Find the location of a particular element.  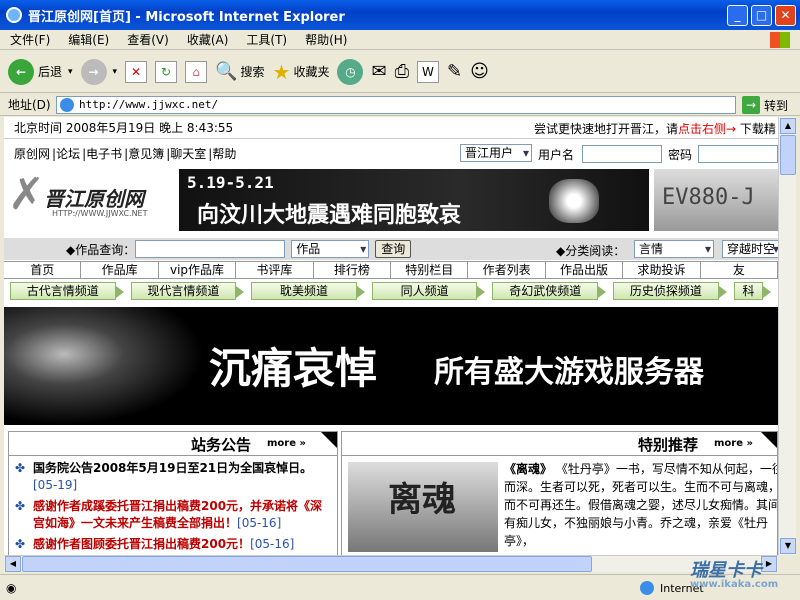

go-arrow-icon: → is located at coordinates (751, 105).